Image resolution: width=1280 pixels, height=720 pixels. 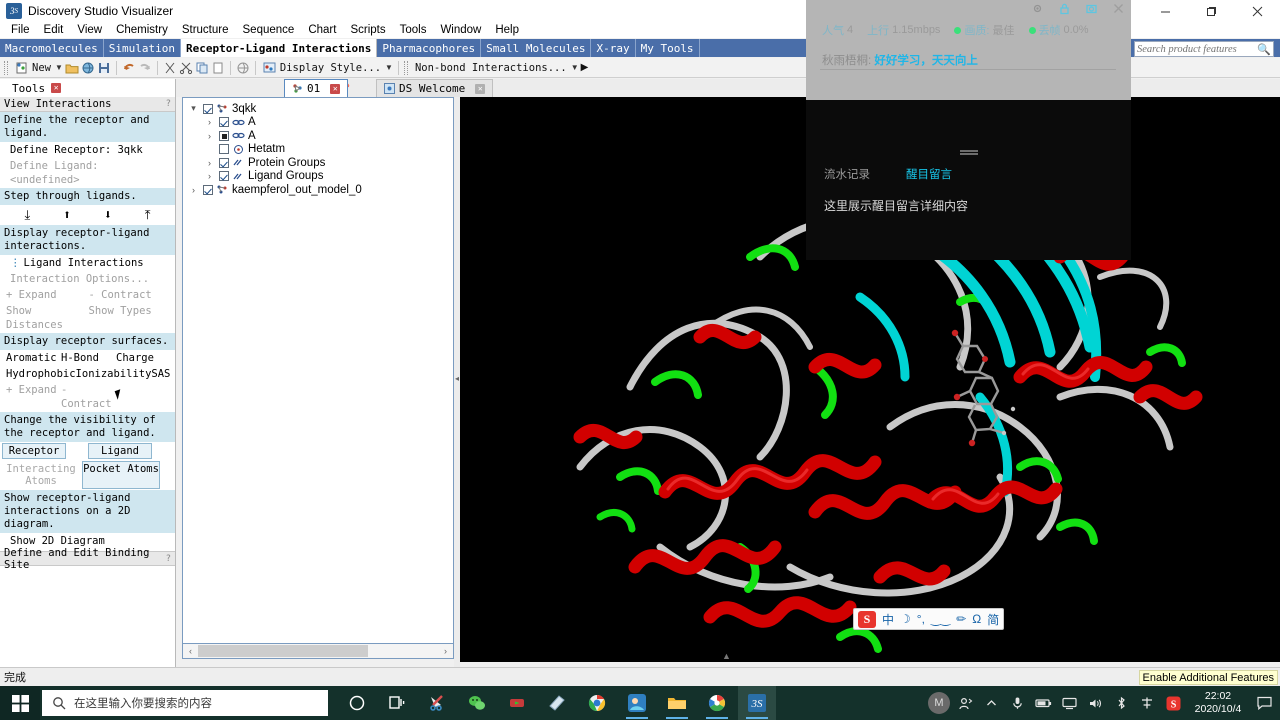 What do you see at coordinates (205, 30) in the screenshot?
I see `menu-structure: Structure` at bounding box center [205, 30].